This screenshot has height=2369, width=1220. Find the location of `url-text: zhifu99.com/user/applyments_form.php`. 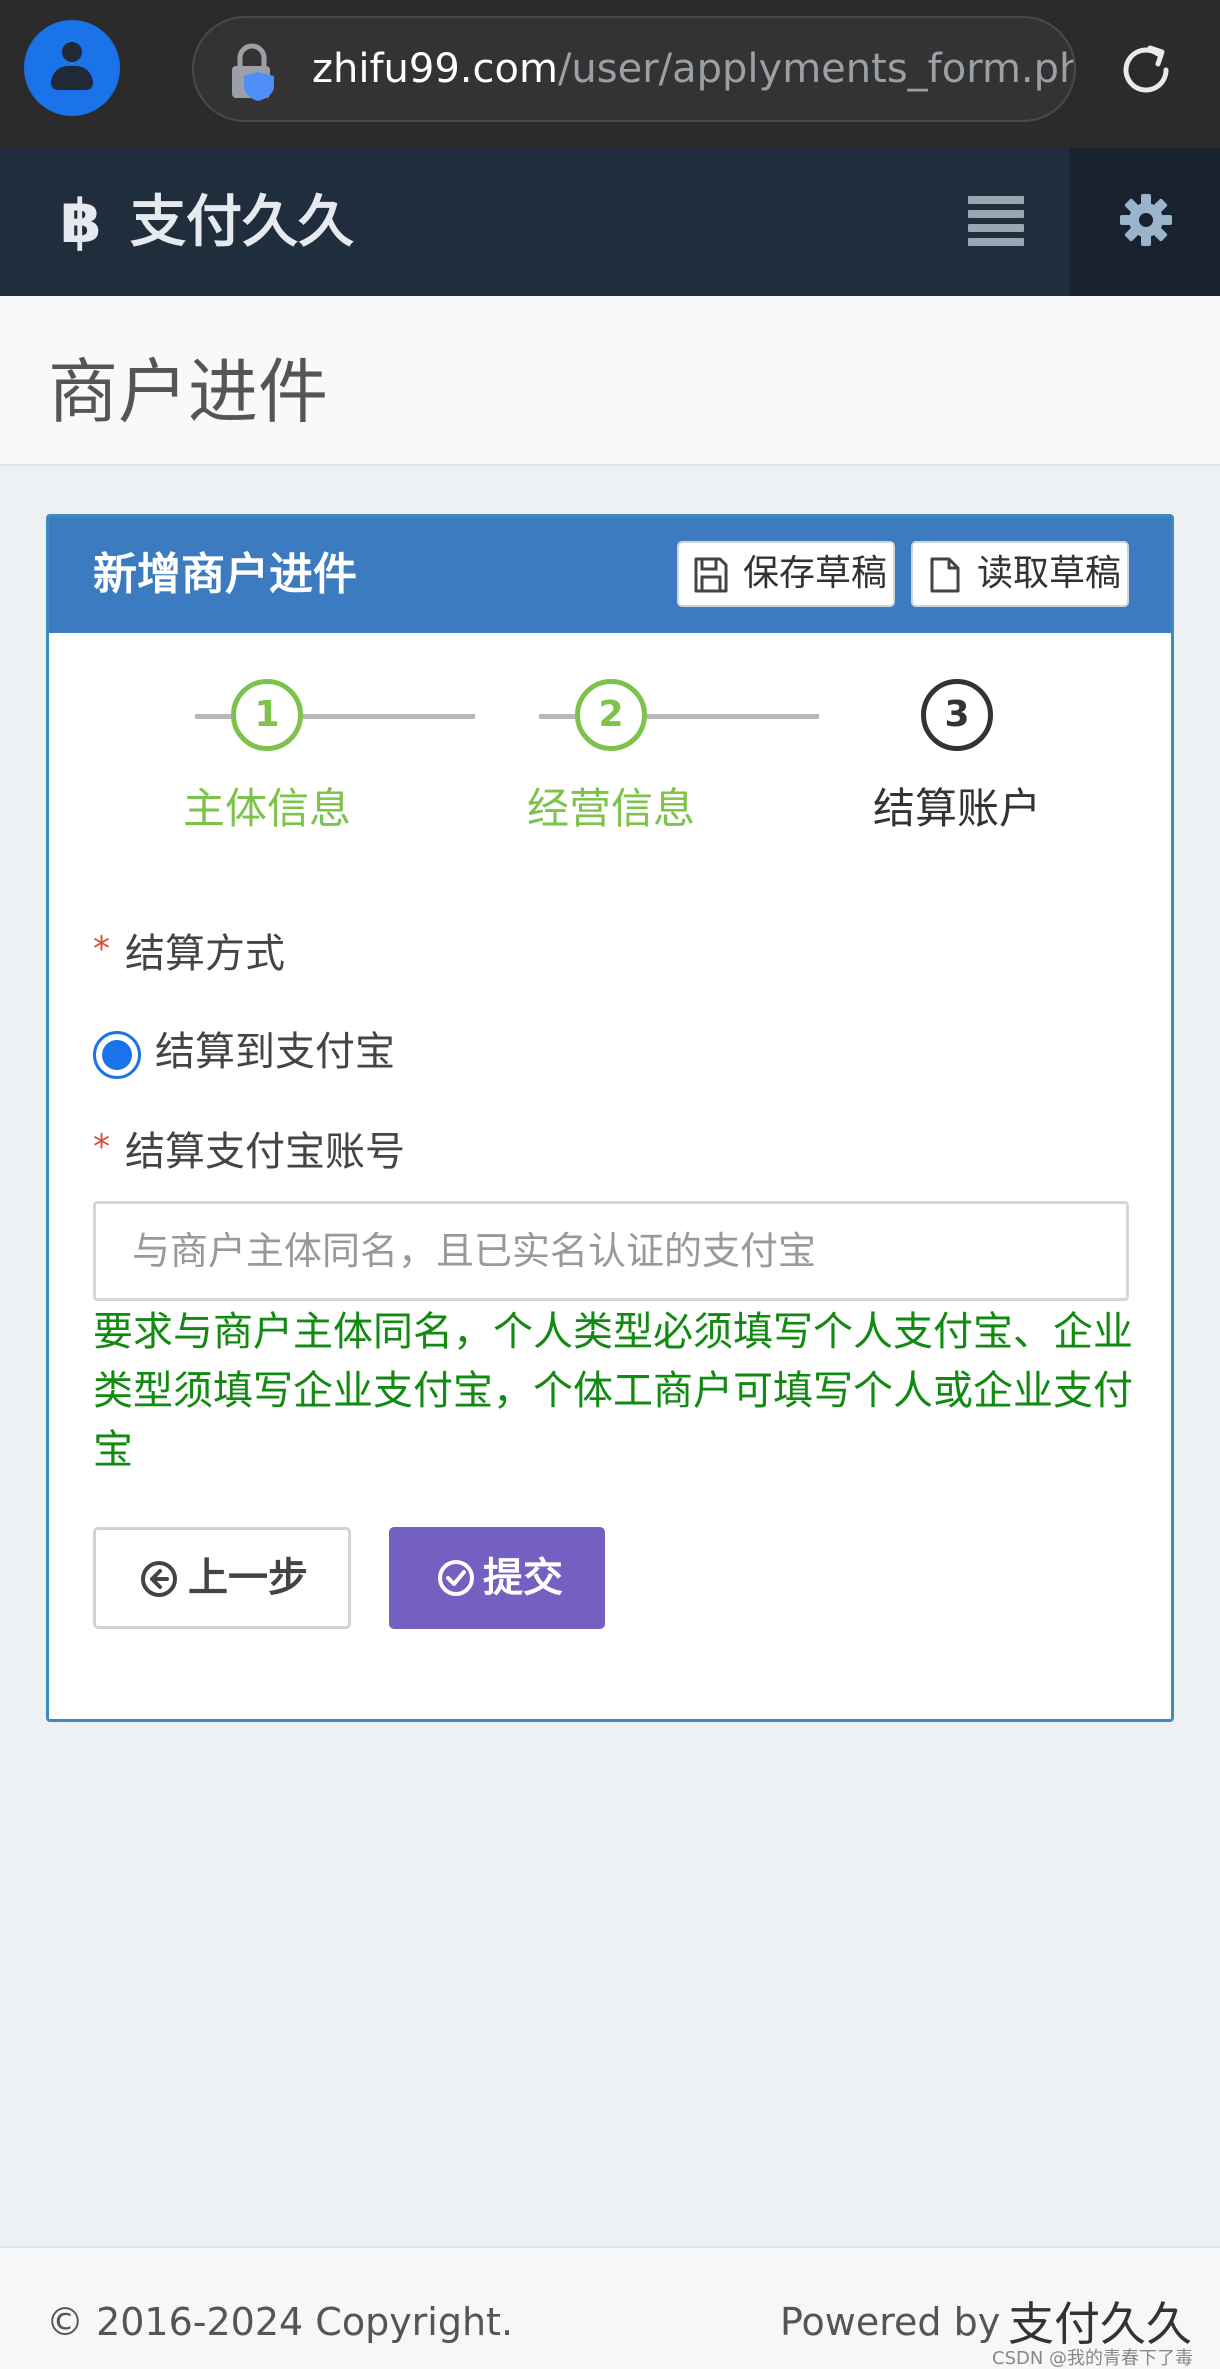

url-text: zhifu99.com/user/applyments_form.php is located at coordinates (694, 69).